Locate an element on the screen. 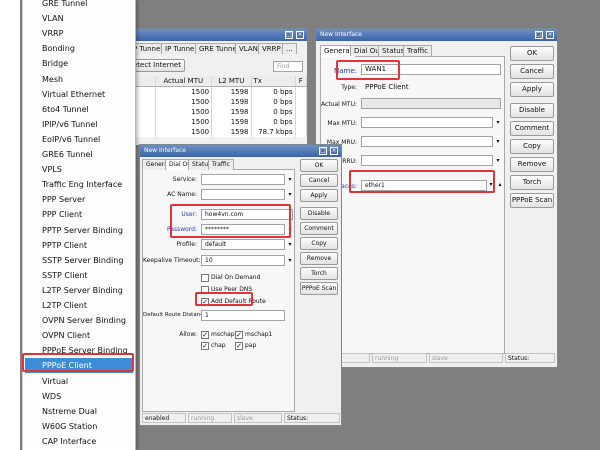 The height and width of the screenshot is (450, 600). pap-checkbox: ✓ is located at coordinates (239, 346).